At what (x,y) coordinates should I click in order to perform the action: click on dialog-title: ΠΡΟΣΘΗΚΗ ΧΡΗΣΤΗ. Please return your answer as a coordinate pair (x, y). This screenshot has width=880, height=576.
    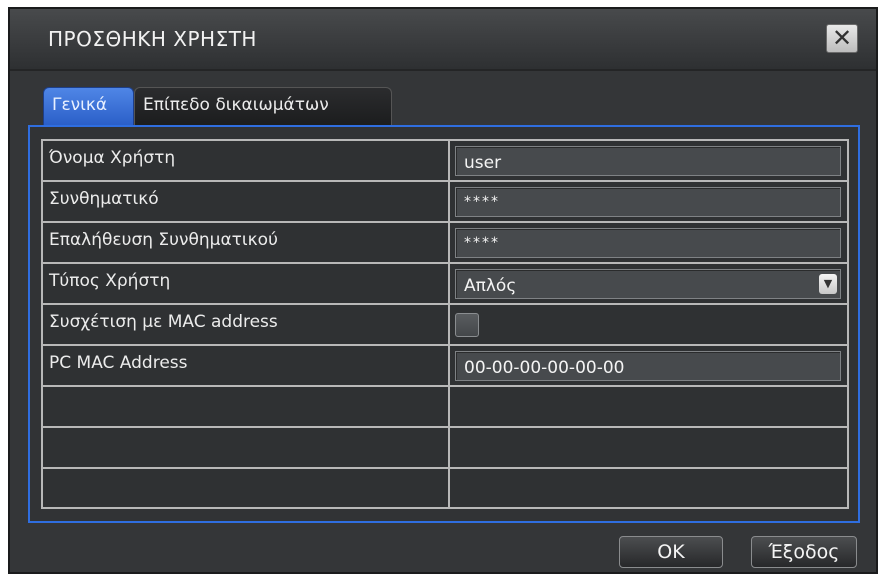
    Looking at the image, I should click on (152, 39).